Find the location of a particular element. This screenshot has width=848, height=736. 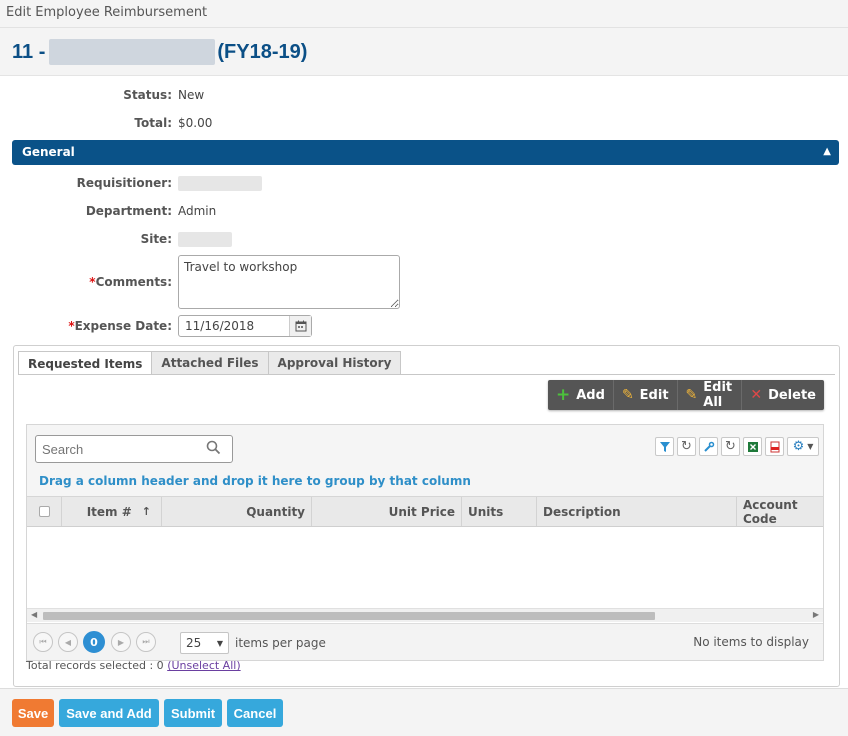

col-description: Description is located at coordinates (637, 511).